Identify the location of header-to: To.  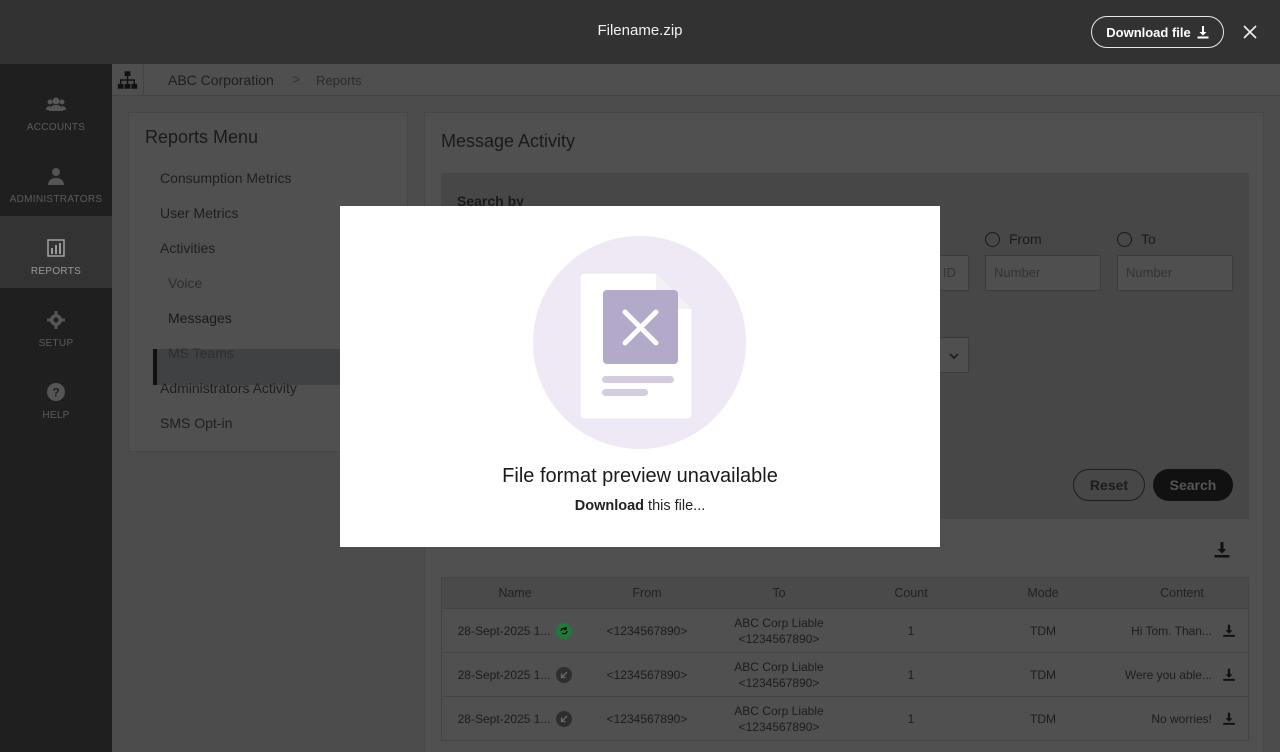
(779, 593).